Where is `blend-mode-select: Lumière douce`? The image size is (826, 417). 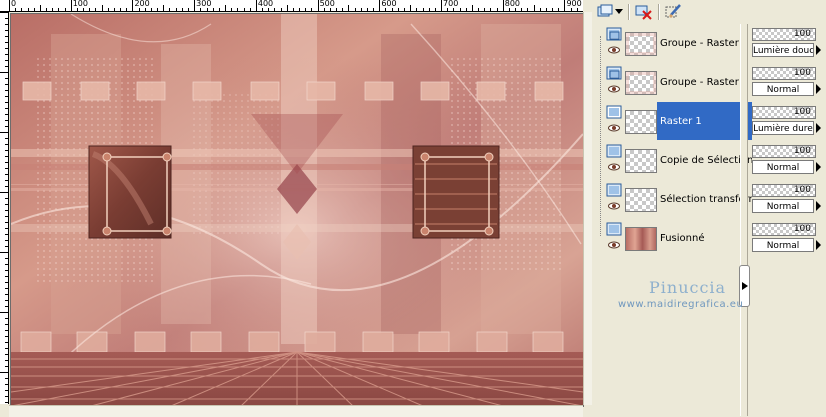
blend-mode-select: Lumière douce is located at coordinates (783, 50).